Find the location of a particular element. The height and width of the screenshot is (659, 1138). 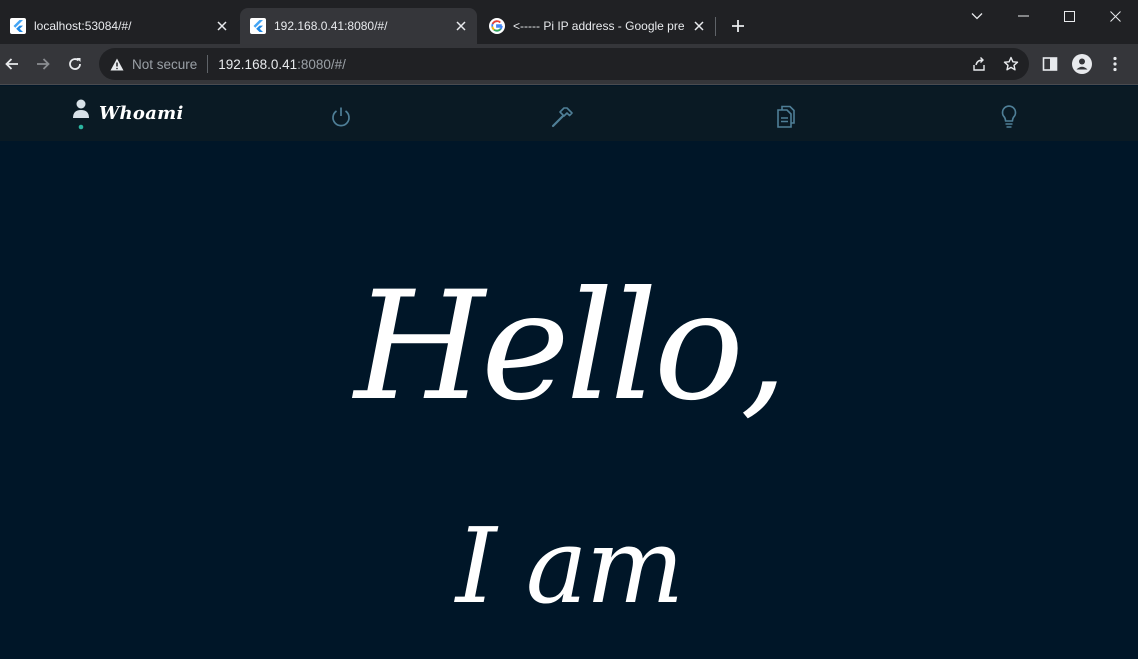

lightbulb-icon is located at coordinates (1009, 116).